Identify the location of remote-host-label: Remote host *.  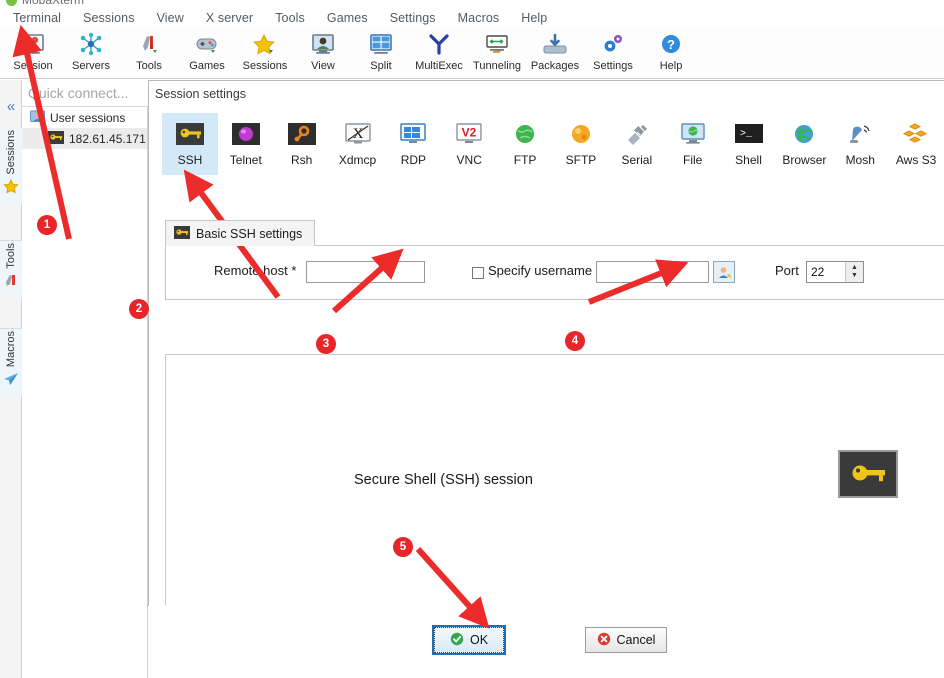
(255, 270).